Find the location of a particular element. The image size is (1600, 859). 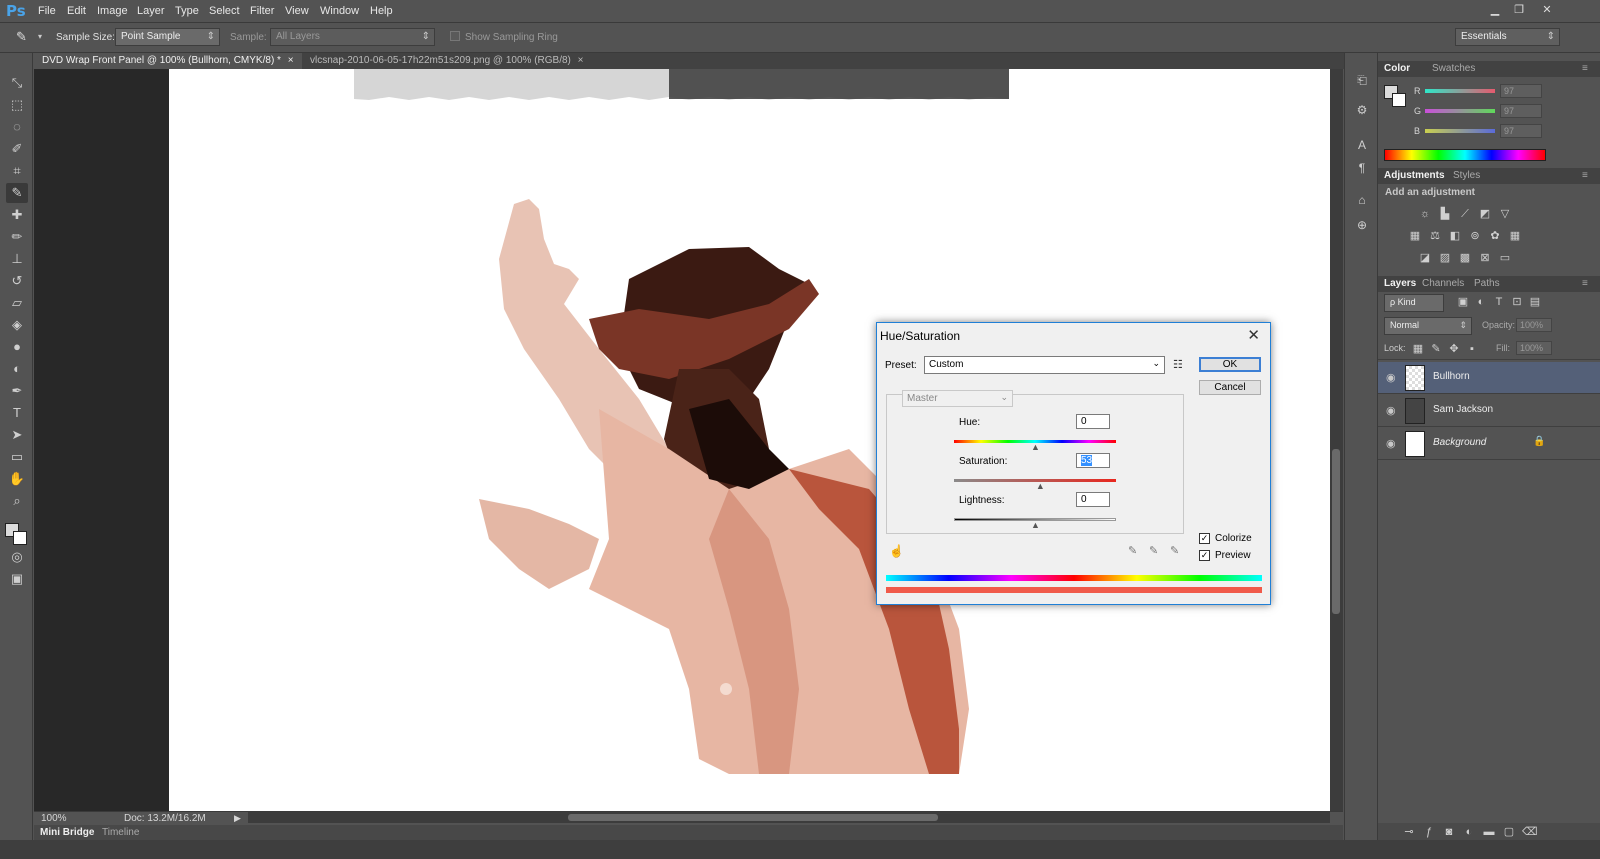

clone-stamp-tool-icon: ⊥ is located at coordinates (17, 259).